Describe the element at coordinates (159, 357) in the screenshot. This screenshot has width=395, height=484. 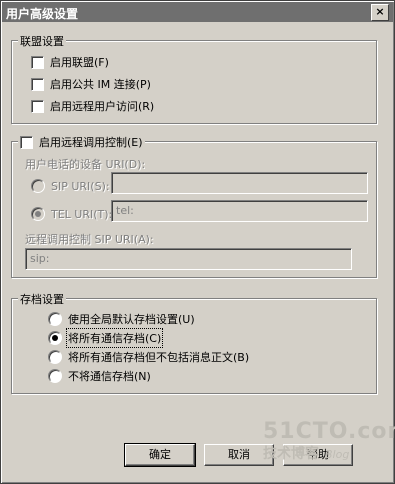
I see `radio-label: 将所有通信存档但不包括消息正文(B)` at that location.